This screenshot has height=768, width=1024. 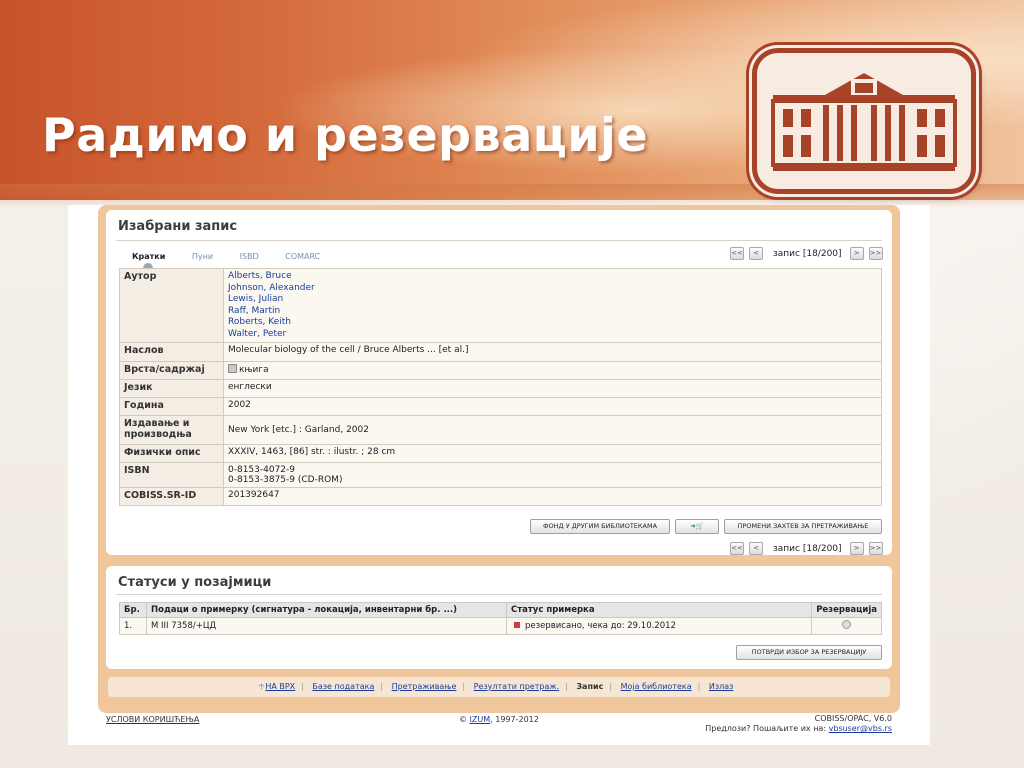 I want to click on tab-comarc: COMARC, so click(x=302, y=256).